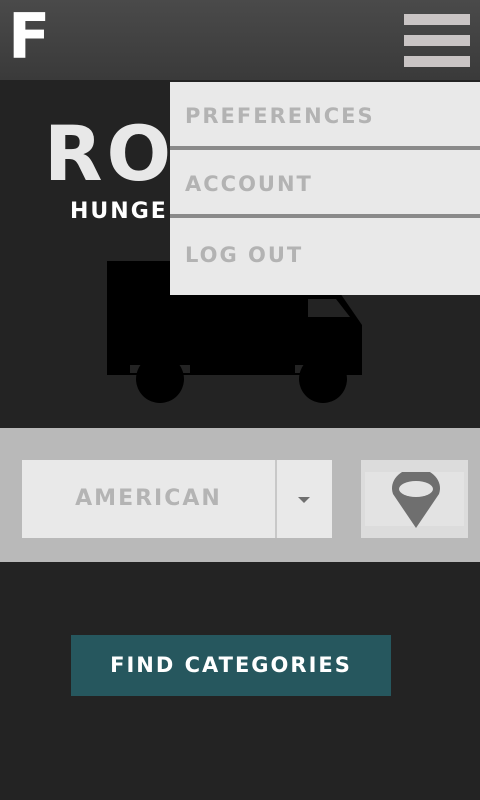 This screenshot has width=480, height=800. I want to click on hero-title: RO, so click(110, 153).